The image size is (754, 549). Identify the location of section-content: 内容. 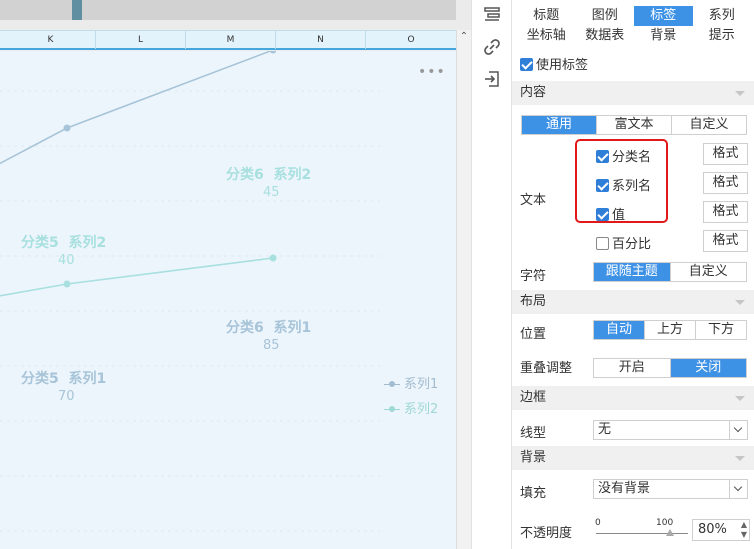
(633, 93).